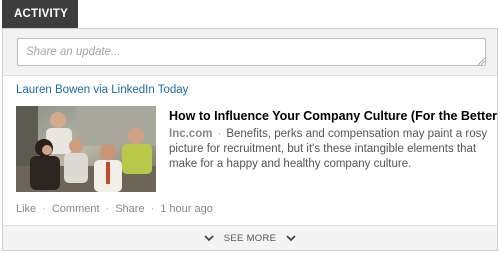 The width and height of the screenshot is (500, 253). I want to click on article-thumbnail, so click(86, 149).